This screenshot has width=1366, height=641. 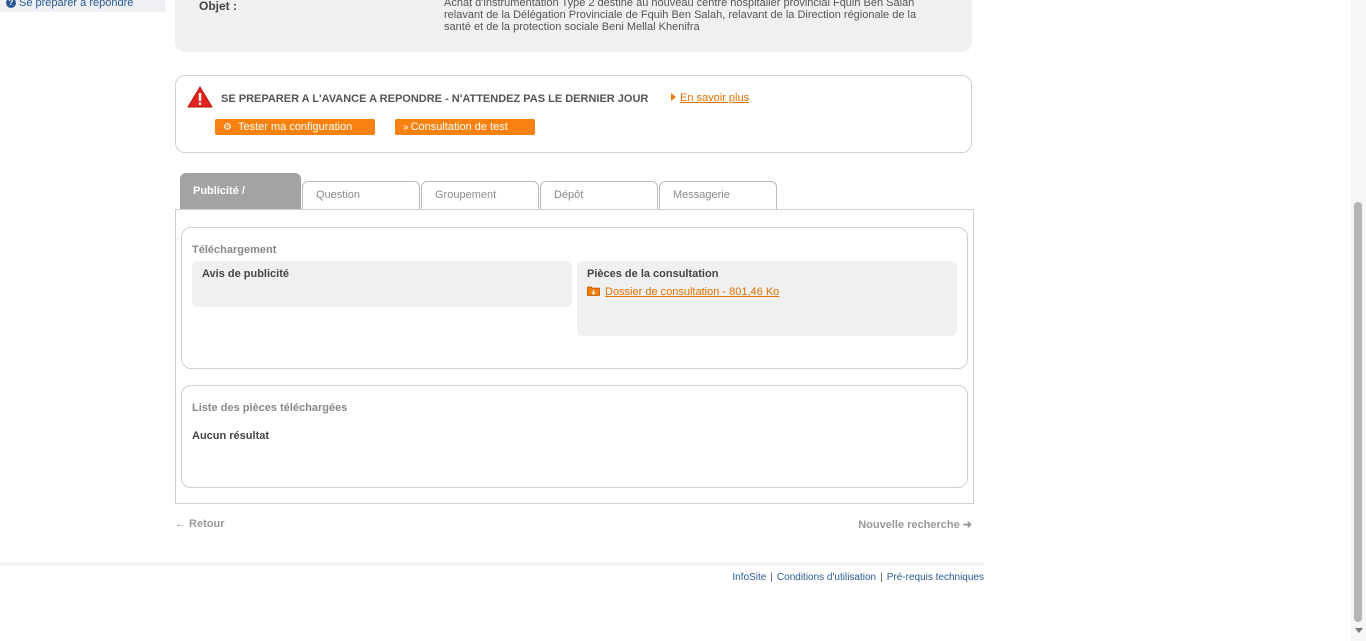 I want to click on footer-divider, so click(x=492, y=564).